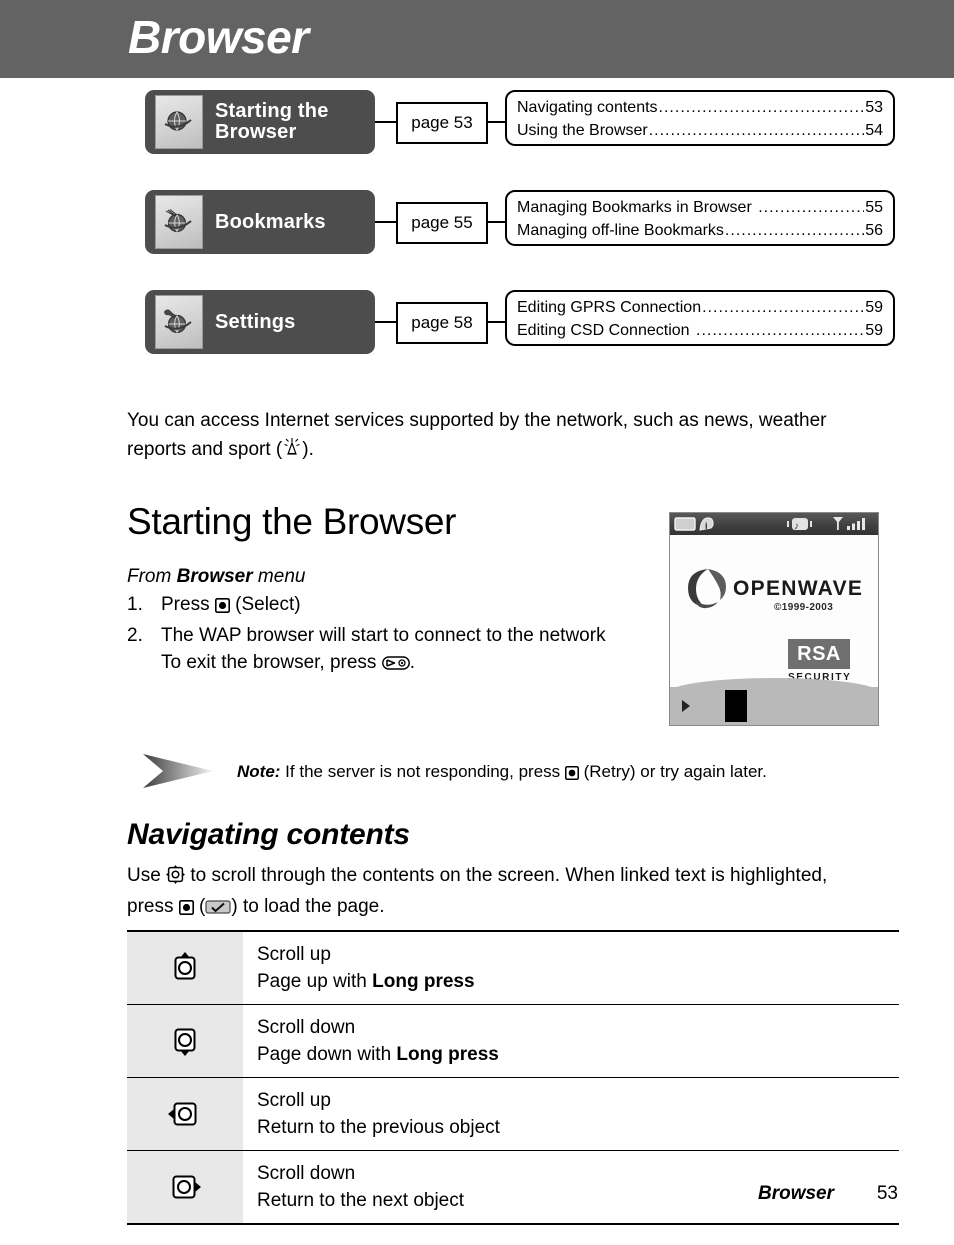 This screenshot has height=1245, width=954. What do you see at coordinates (412, 662) in the screenshot?
I see `exit-text-after: .` at bounding box center [412, 662].